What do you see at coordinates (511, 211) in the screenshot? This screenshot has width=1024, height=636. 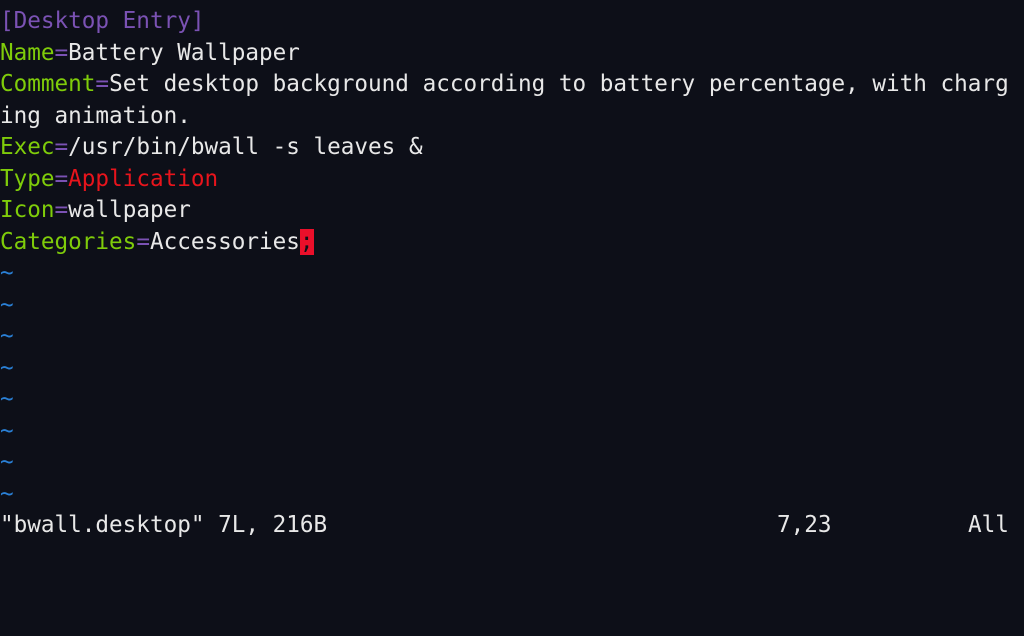 I see `line-icon: Icon=wallpaper` at bounding box center [511, 211].